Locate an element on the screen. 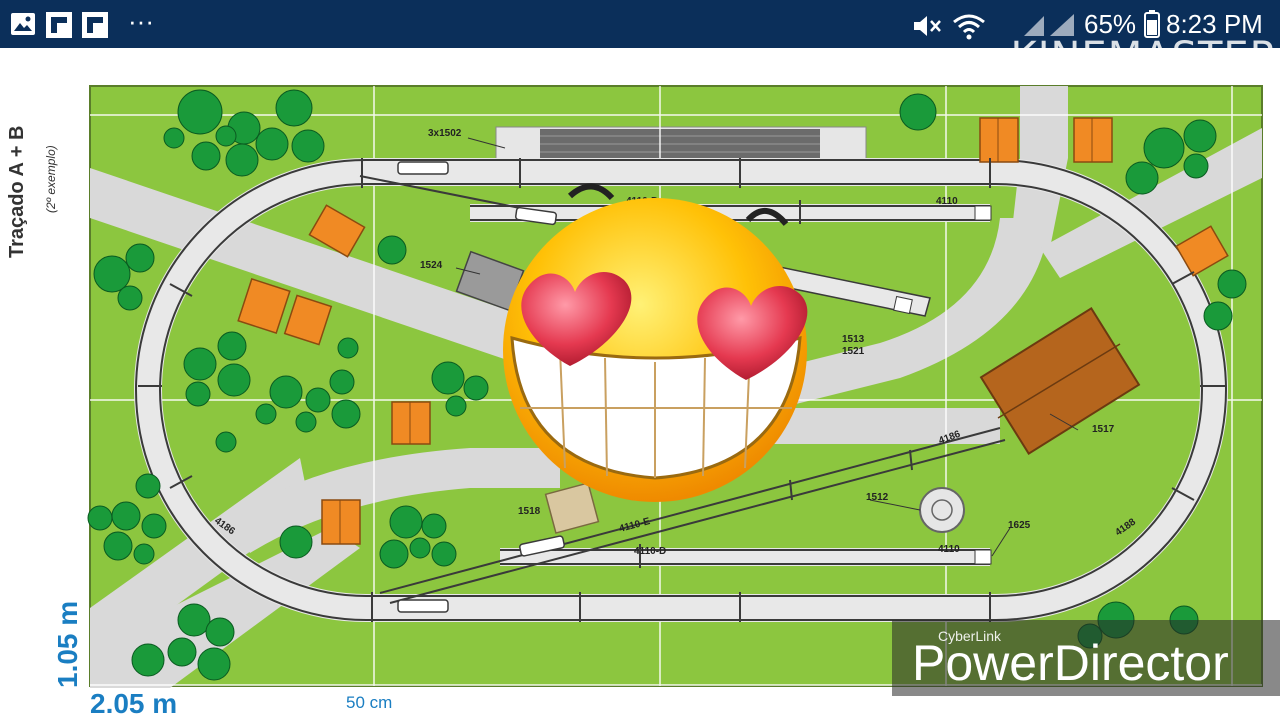 This screenshot has height=720, width=1280. layout-title: Traçado A + B is located at coordinates (17, 192).